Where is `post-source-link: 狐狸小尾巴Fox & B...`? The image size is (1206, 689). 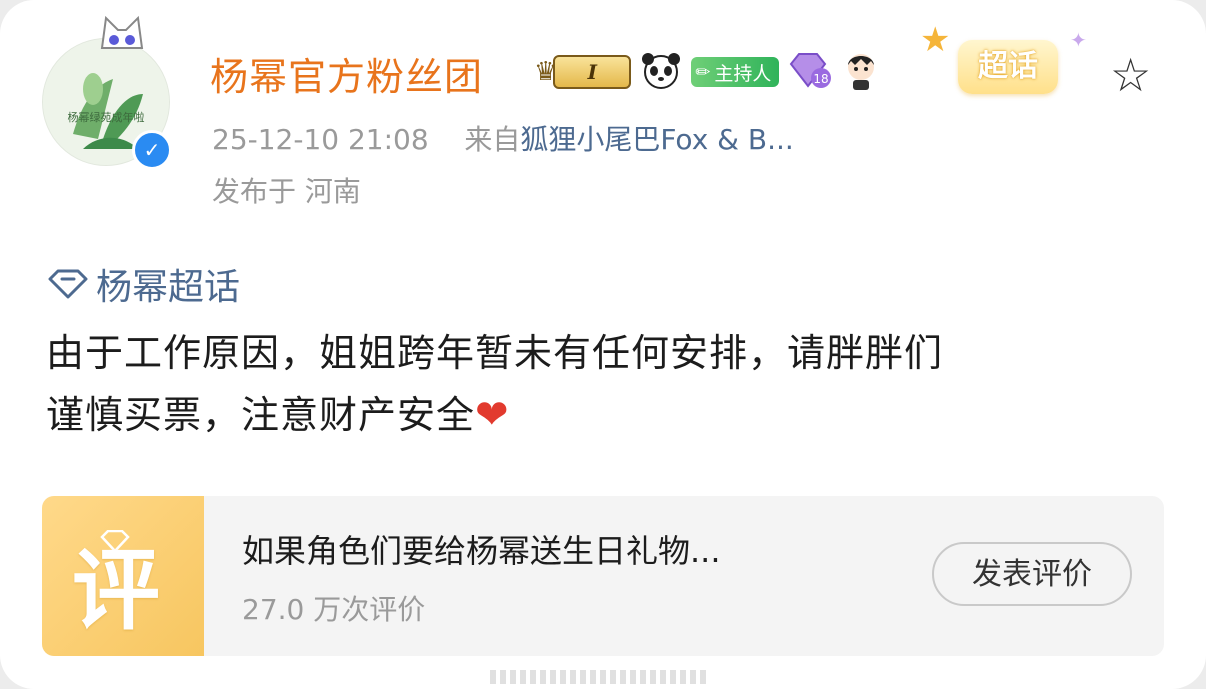 post-source-link: 狐狸小尾巴Fox & B... is located at coordinates (657, 139).